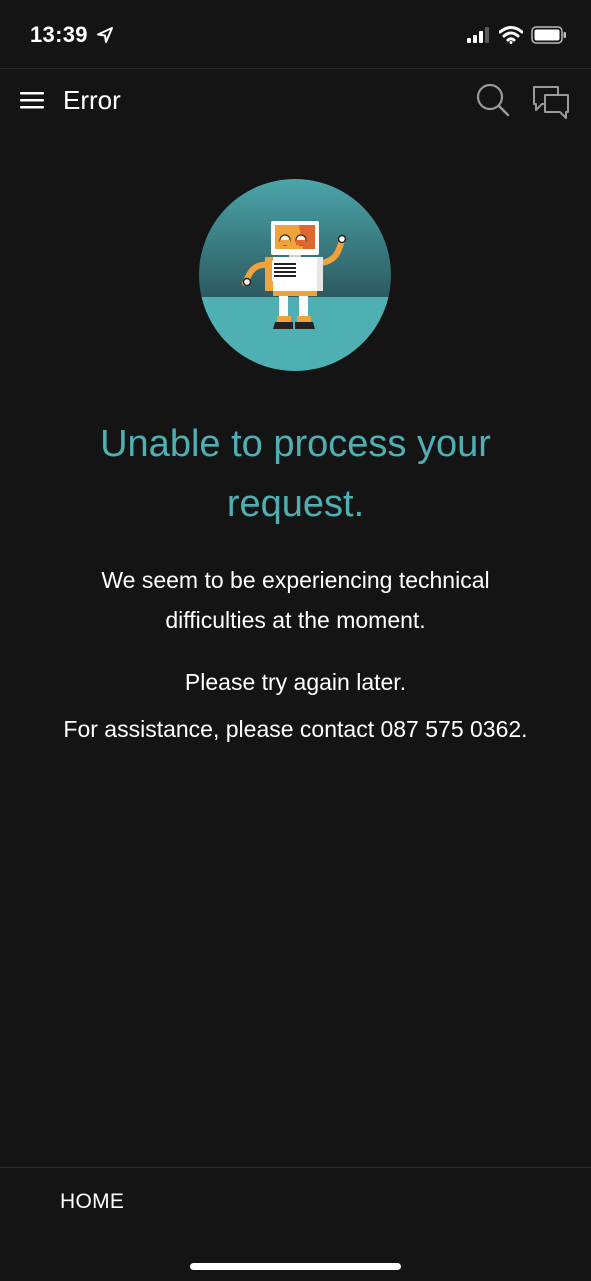  Describe the element at coordinates (295, 1266) in the screenshot. I see `home-indicator` at that location.